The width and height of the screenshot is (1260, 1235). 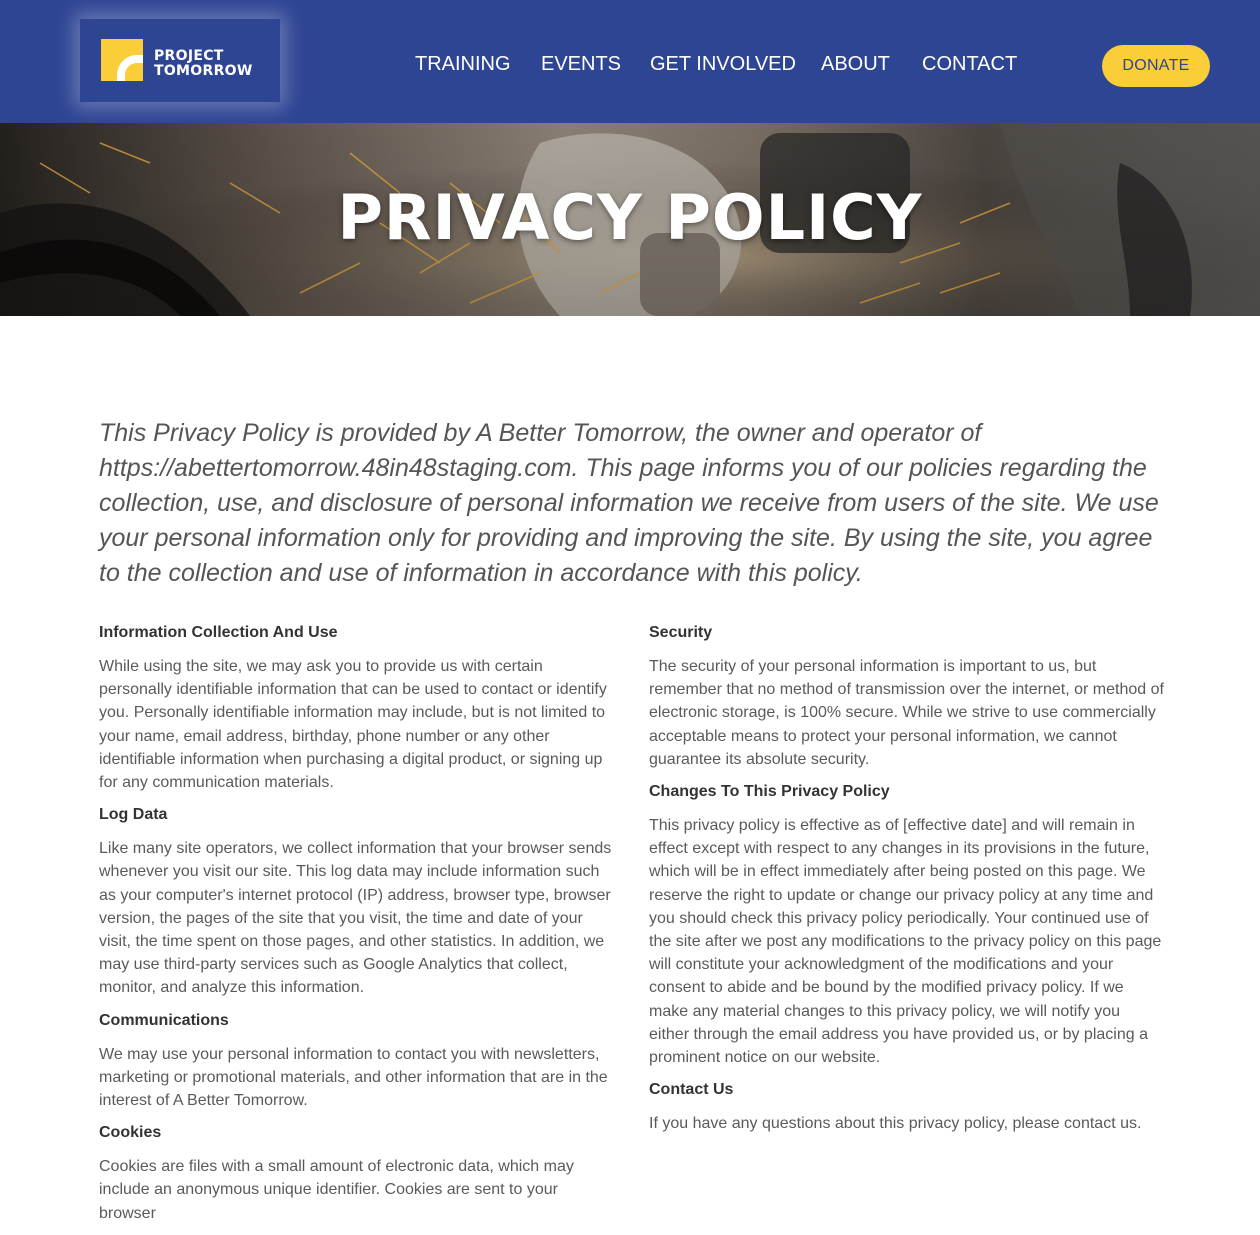 I want to click on section-heading: Contact Us, so click(x=691, y=1090).